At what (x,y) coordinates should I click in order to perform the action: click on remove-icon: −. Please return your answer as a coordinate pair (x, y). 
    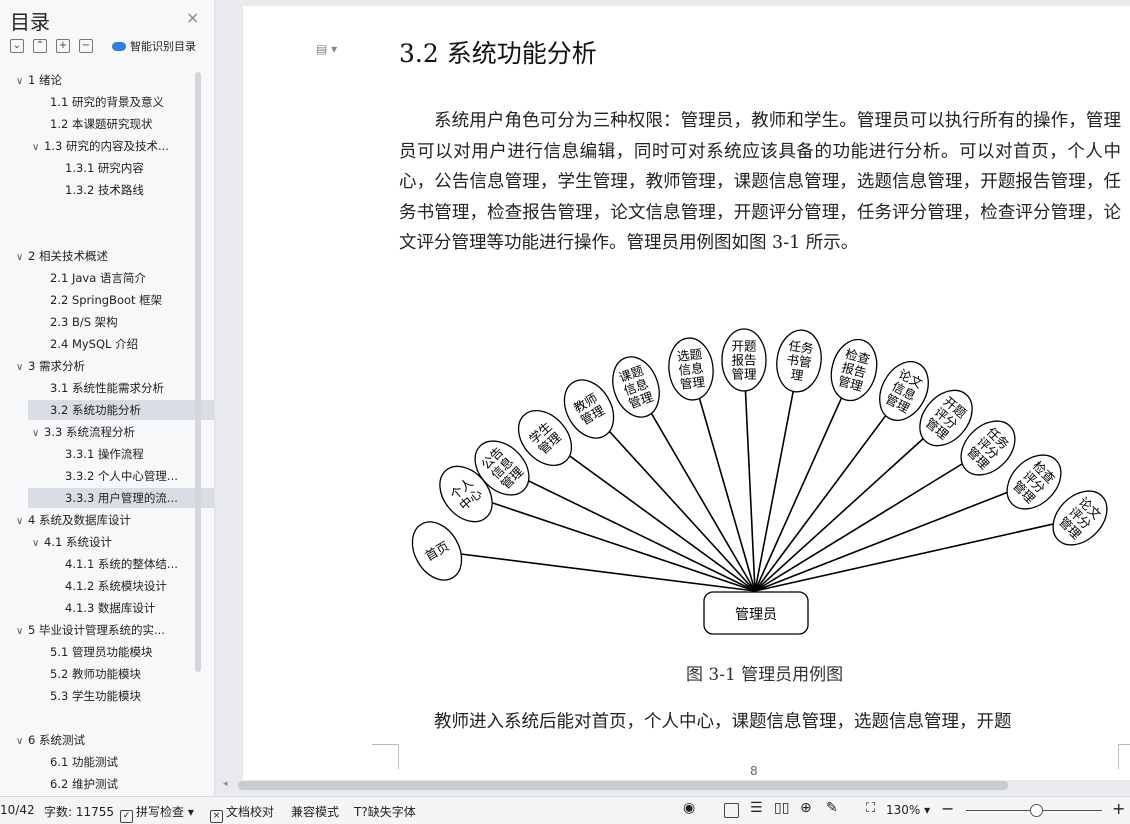
    Looking at the image, I should click on (86, 46).